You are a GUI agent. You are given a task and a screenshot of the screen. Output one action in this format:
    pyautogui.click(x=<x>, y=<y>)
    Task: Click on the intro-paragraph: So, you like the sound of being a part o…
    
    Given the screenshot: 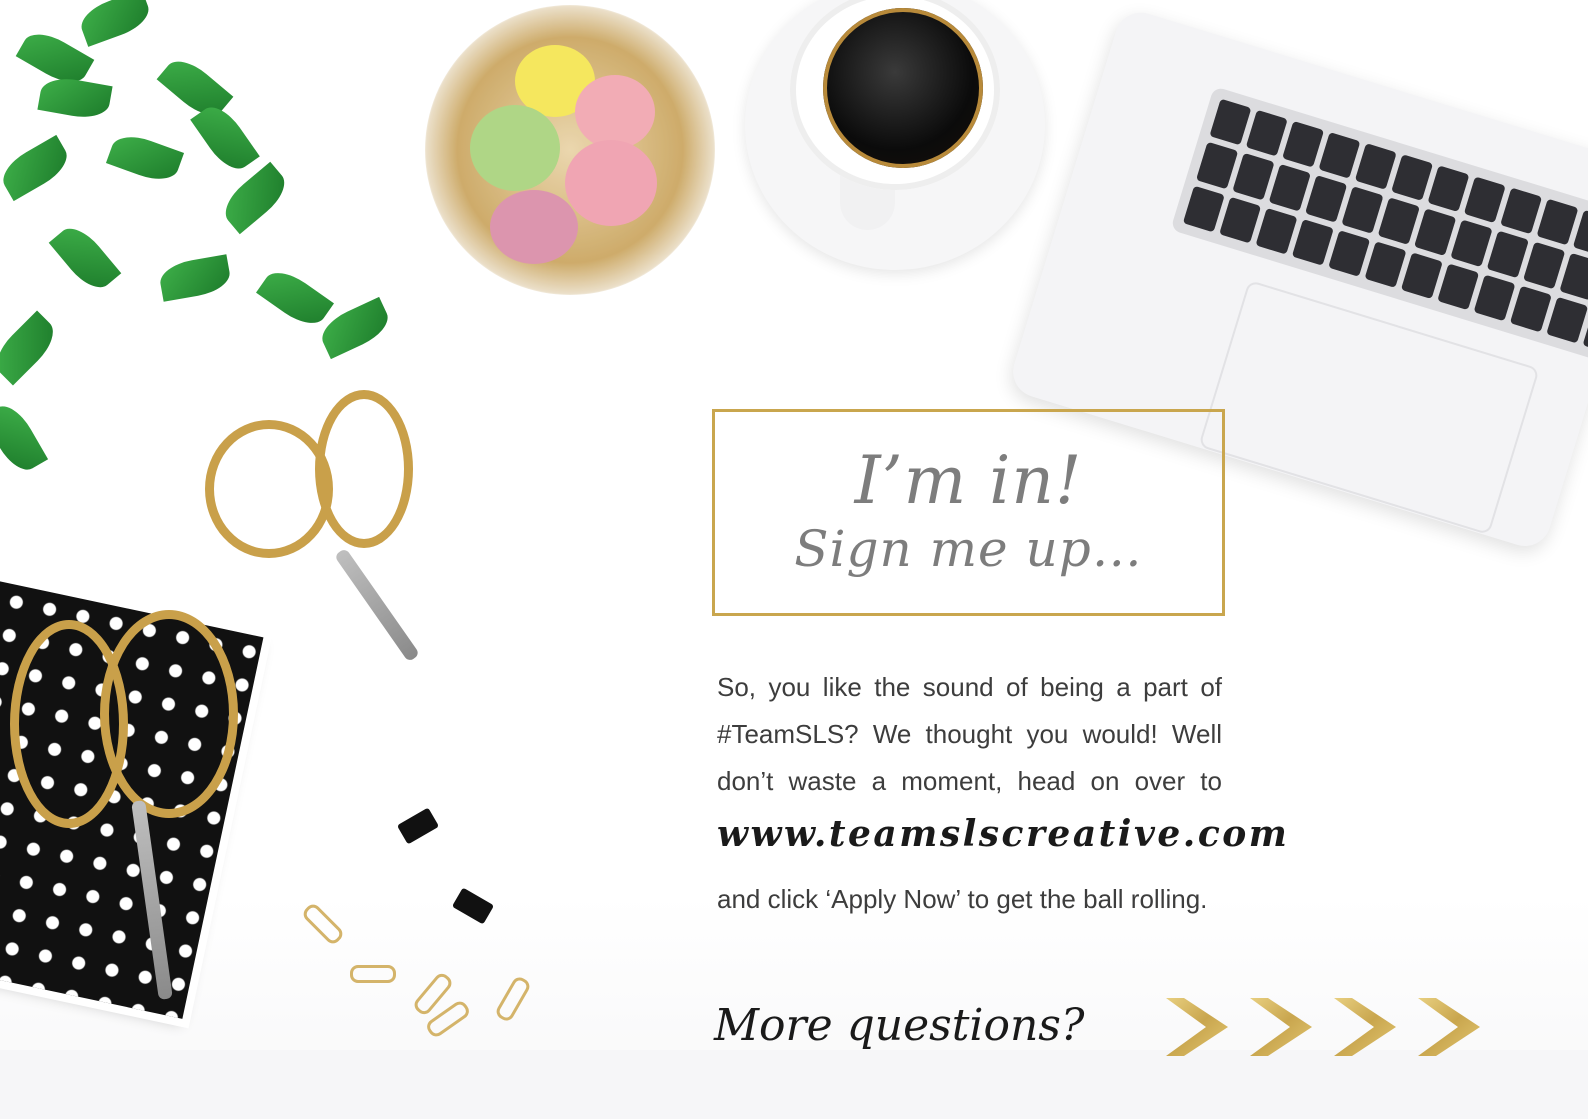 What is the action you would take?
    pyautogui.click(x=969, y=734)
    